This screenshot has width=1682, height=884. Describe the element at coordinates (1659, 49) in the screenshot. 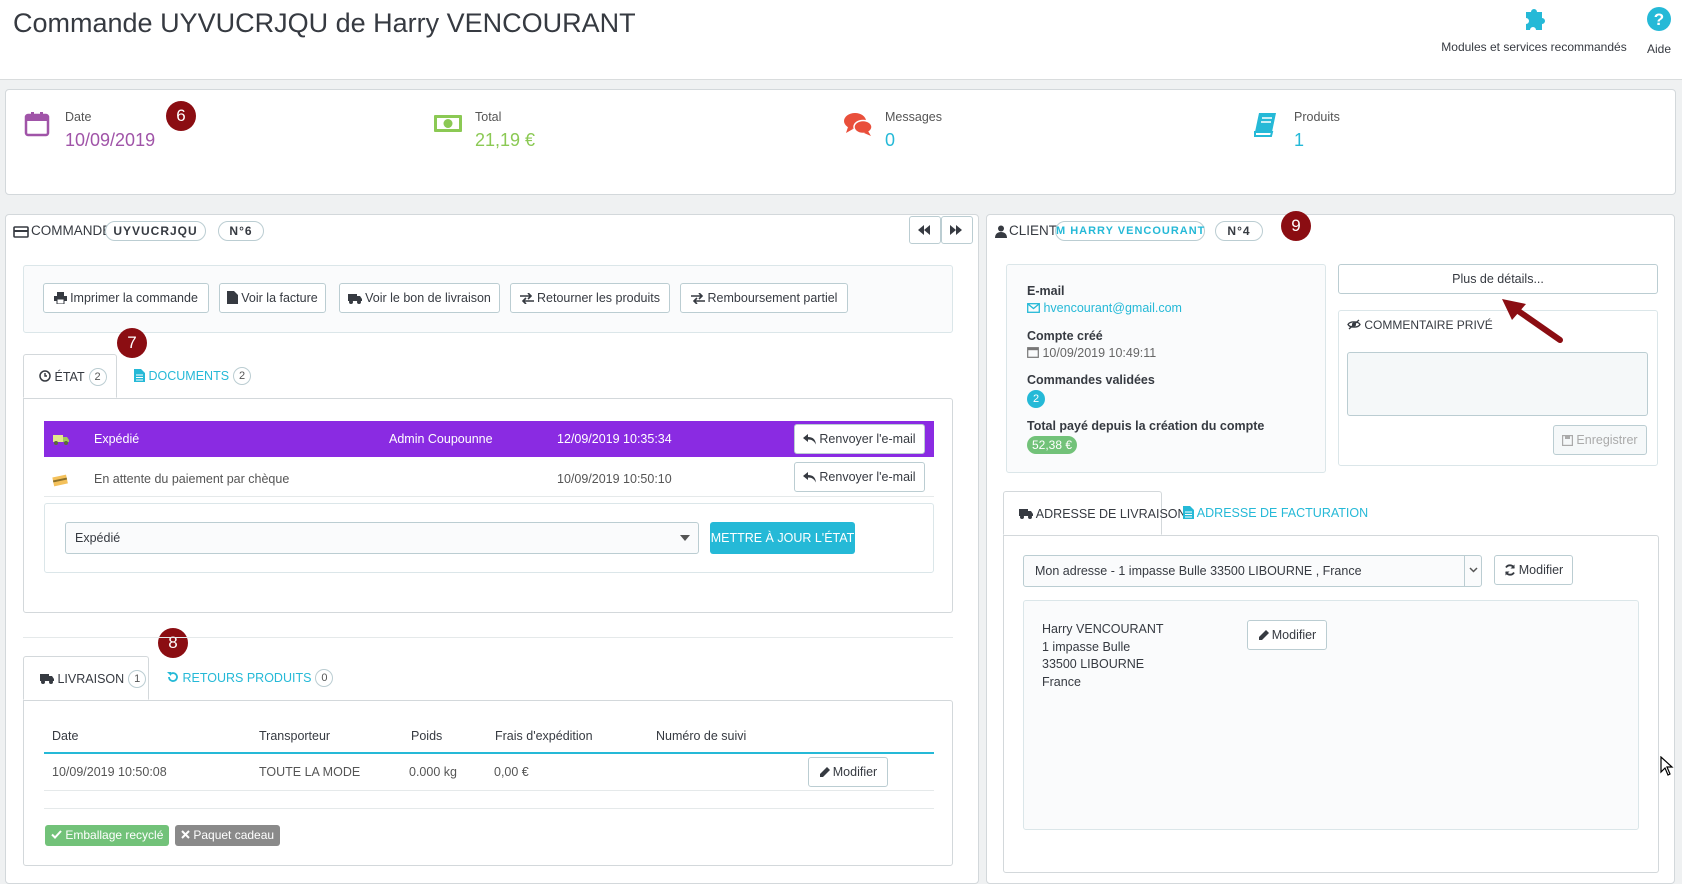

I see `help-label: Aide` at that location.